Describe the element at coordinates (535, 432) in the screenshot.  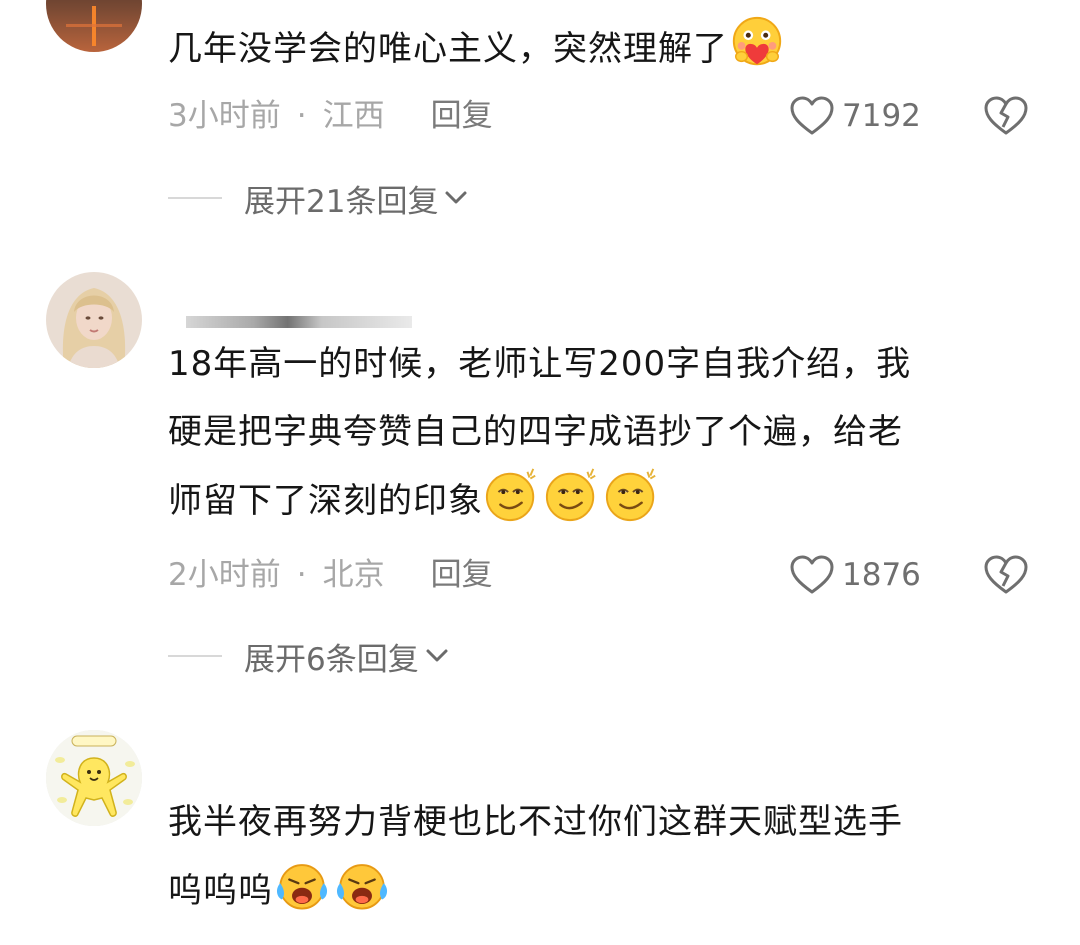
I see `comment-text-line: 硬是把字典夸赞自己的四字成语抄了个遍，给老` at that location.